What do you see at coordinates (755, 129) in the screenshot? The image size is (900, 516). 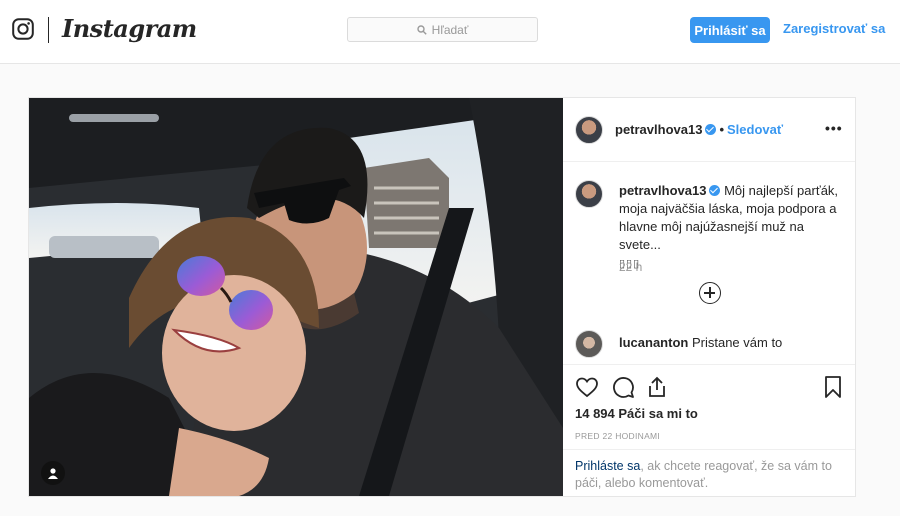 I see `follow-button: Sledovať` at bounding box center [755, 129].